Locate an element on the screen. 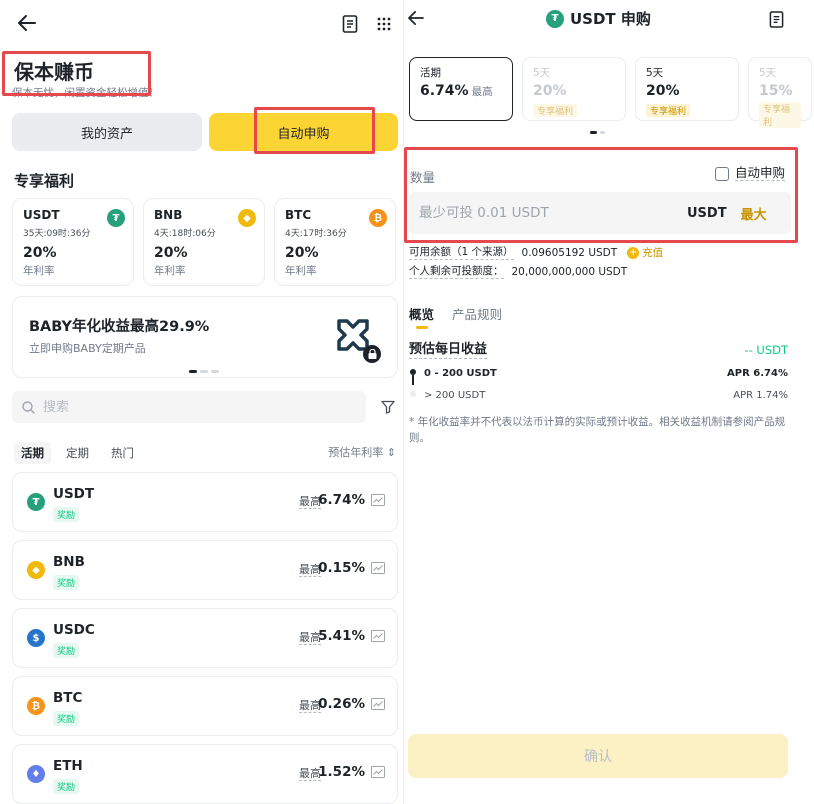 This screenshot has width=814, height=804. promo-card-usdt: USDT 35天:09时:36分 20% 年利率 ₮ is located at coordinates (73, 242).